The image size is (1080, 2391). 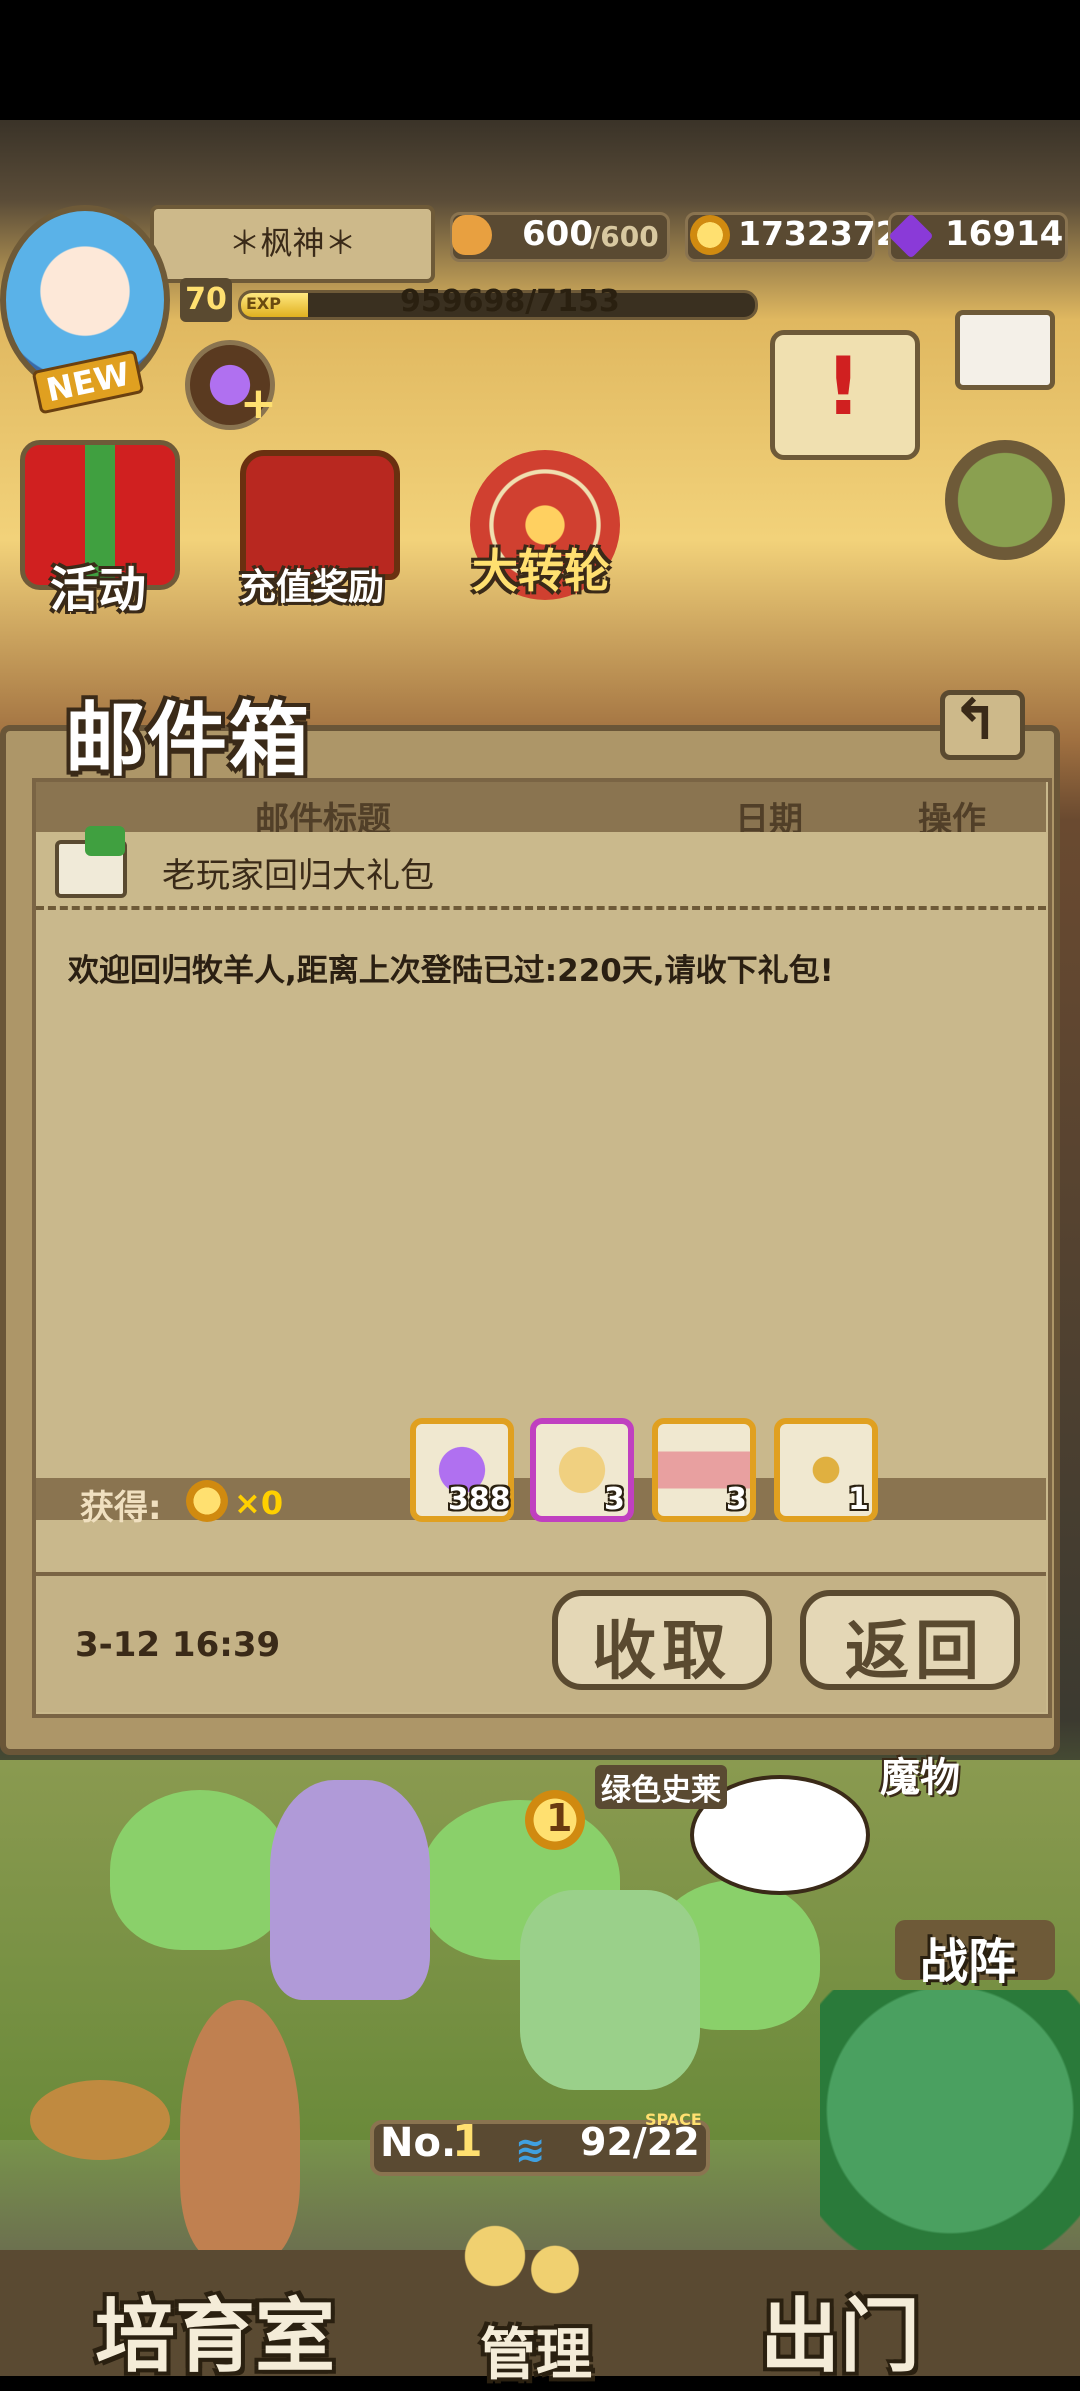 I want to click on exclamation-icon: !, so click(x=843, y=386).